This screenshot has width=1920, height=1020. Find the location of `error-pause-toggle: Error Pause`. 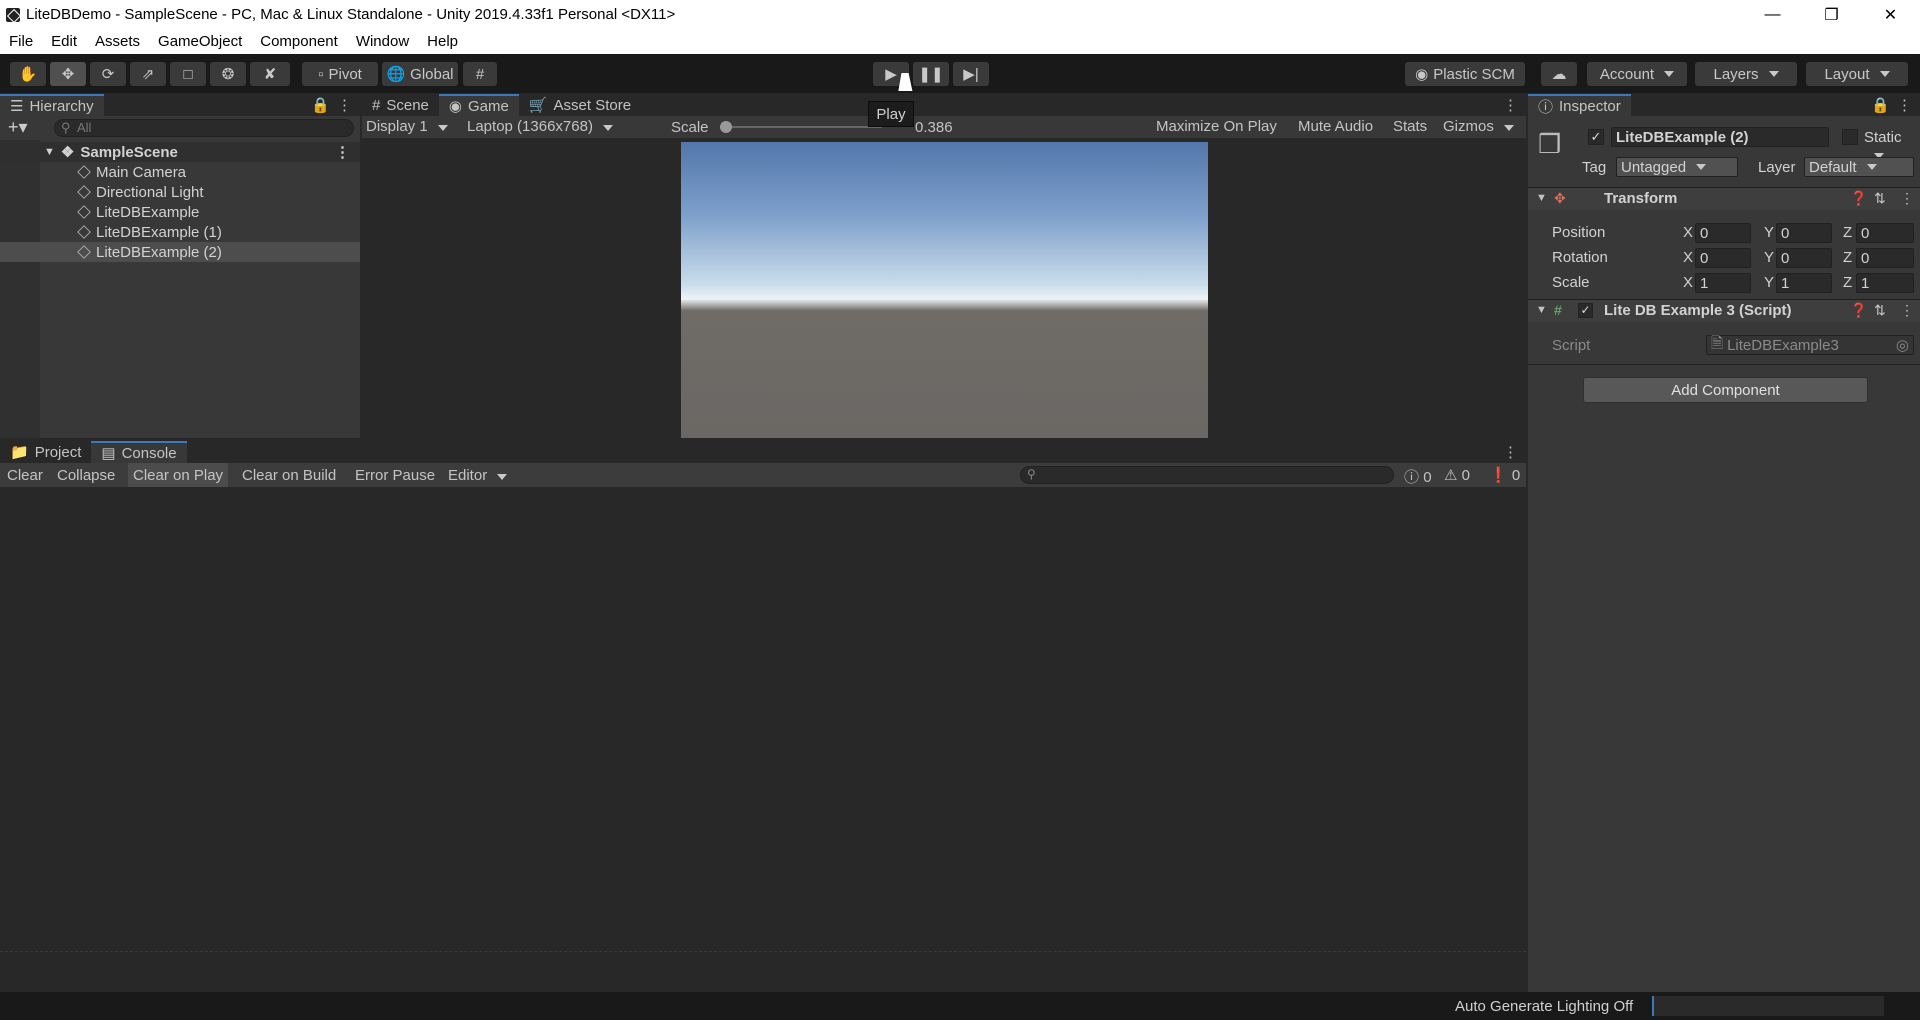

error-pause-toggle: Error Pause is located at coordinates (395, 475).